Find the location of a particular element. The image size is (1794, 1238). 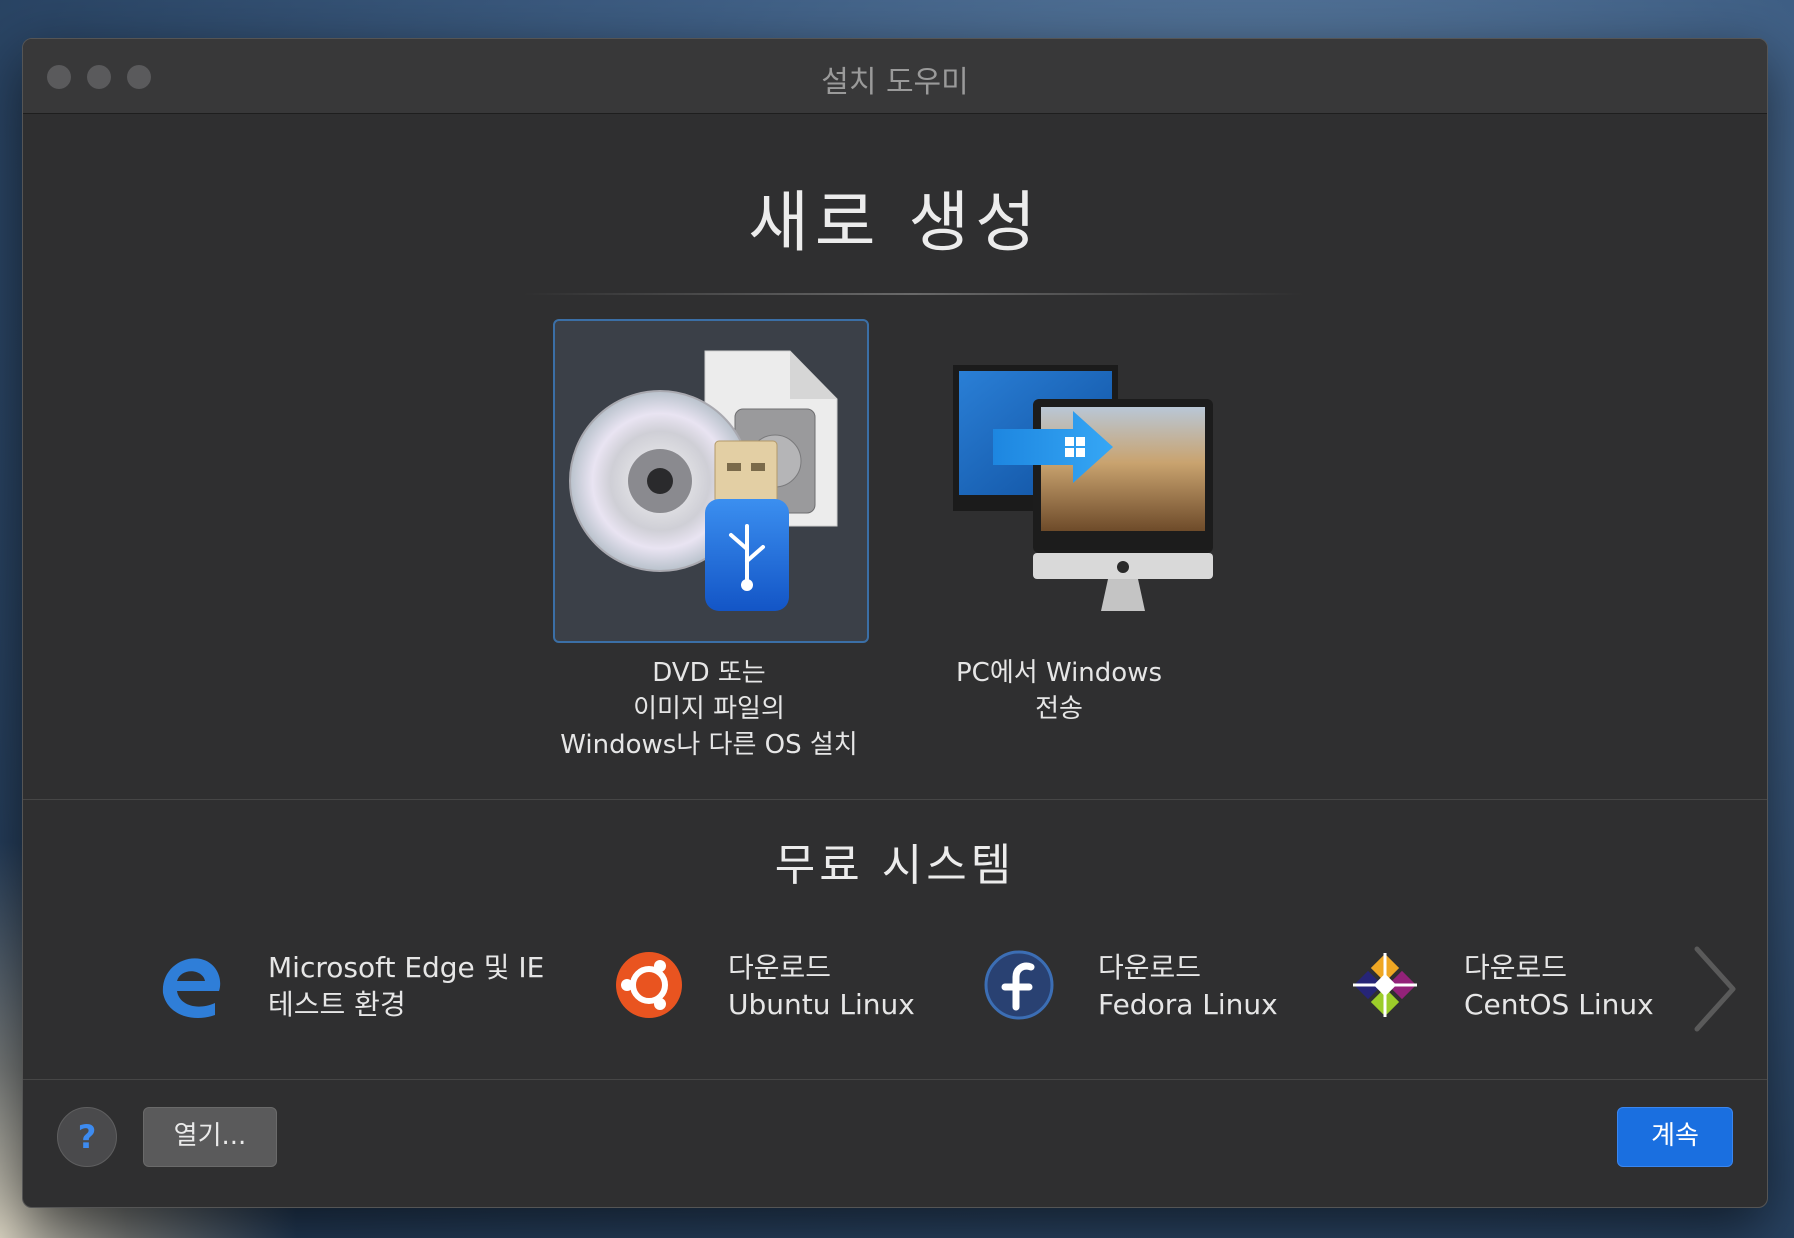

page-title: 새로 생성 is located at coordinates (895, 222).